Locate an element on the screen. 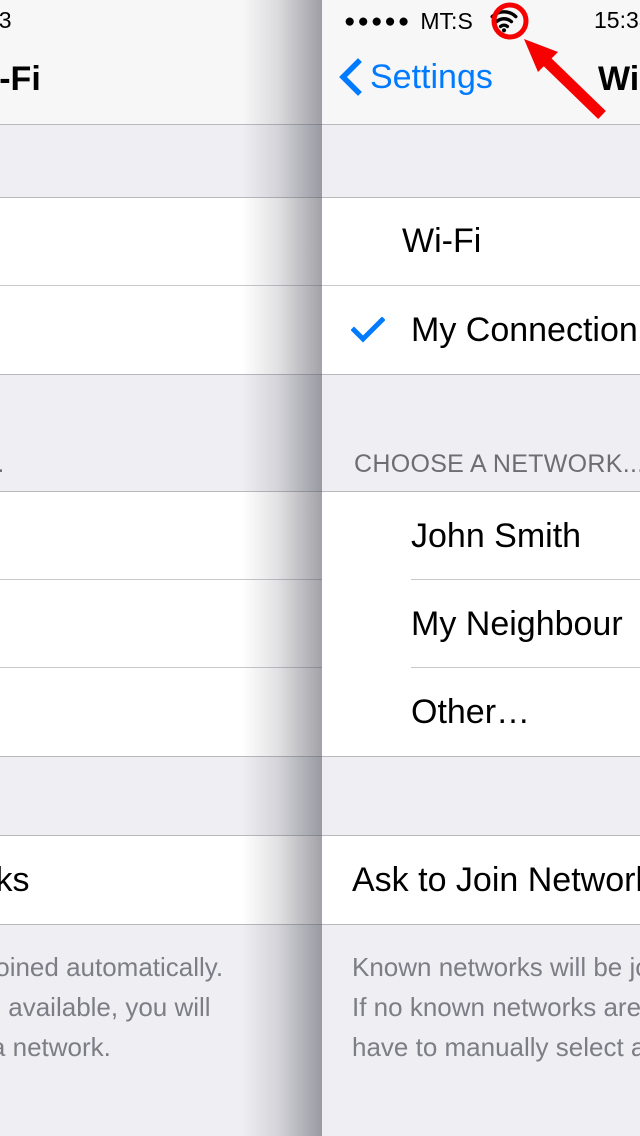 The height and width of the screenshot is (1136, 640). status-bar-left: ●●●●● MT:S 15:33 is located at coordinates (161, 21).